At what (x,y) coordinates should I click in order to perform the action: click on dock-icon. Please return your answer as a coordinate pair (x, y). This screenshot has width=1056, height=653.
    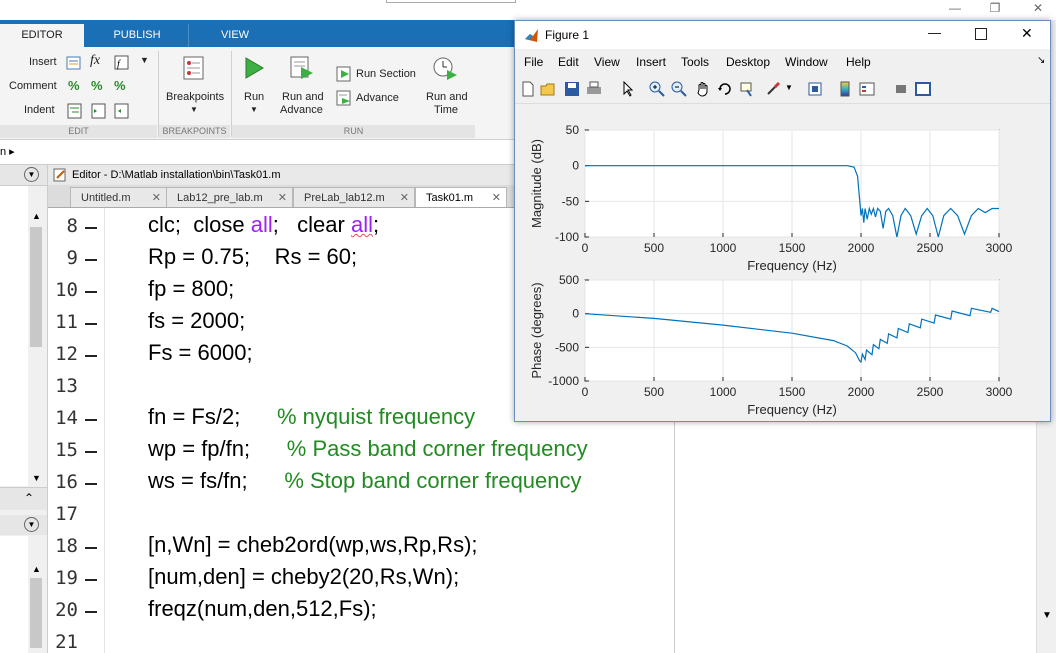
    Looking at the image, I should click on (923, 89).